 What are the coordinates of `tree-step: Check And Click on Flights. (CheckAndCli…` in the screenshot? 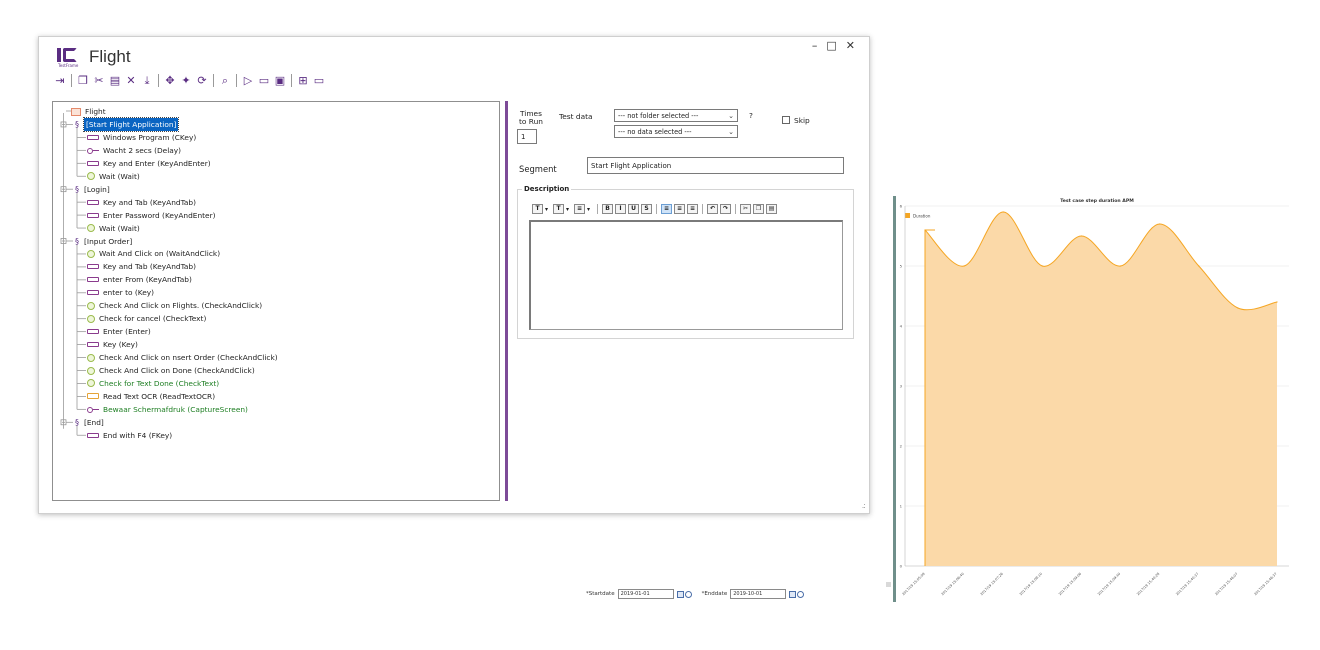 It's located at (174, 305).